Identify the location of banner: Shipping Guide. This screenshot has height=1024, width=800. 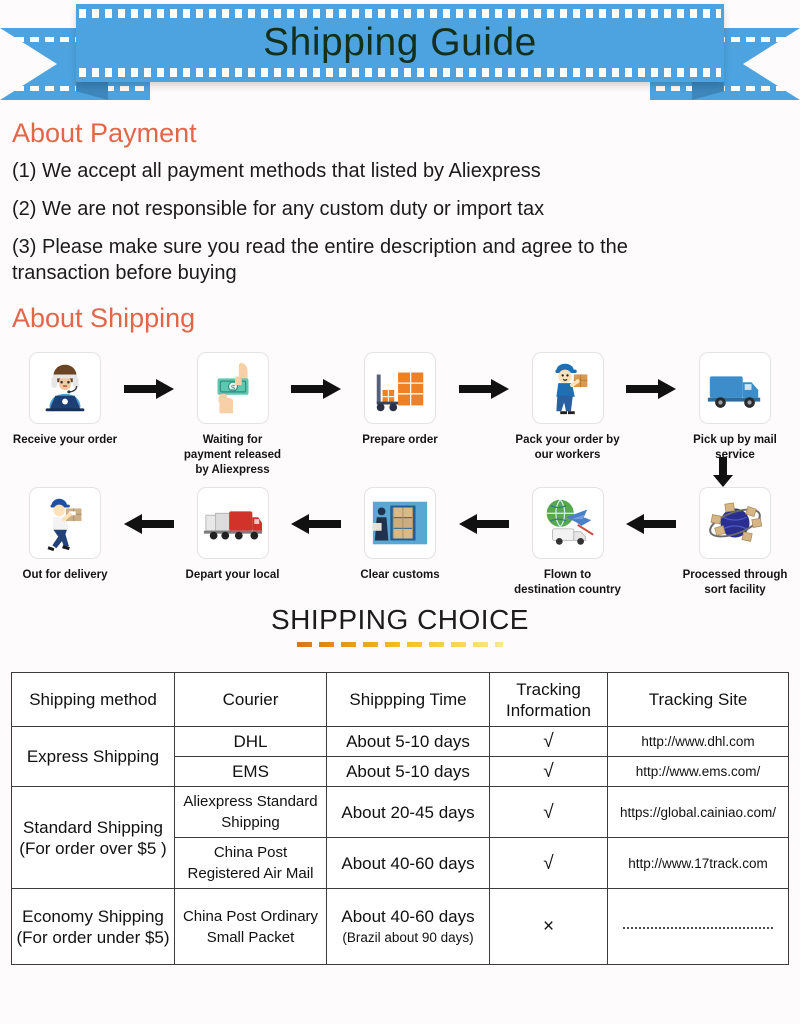
(400, 56).